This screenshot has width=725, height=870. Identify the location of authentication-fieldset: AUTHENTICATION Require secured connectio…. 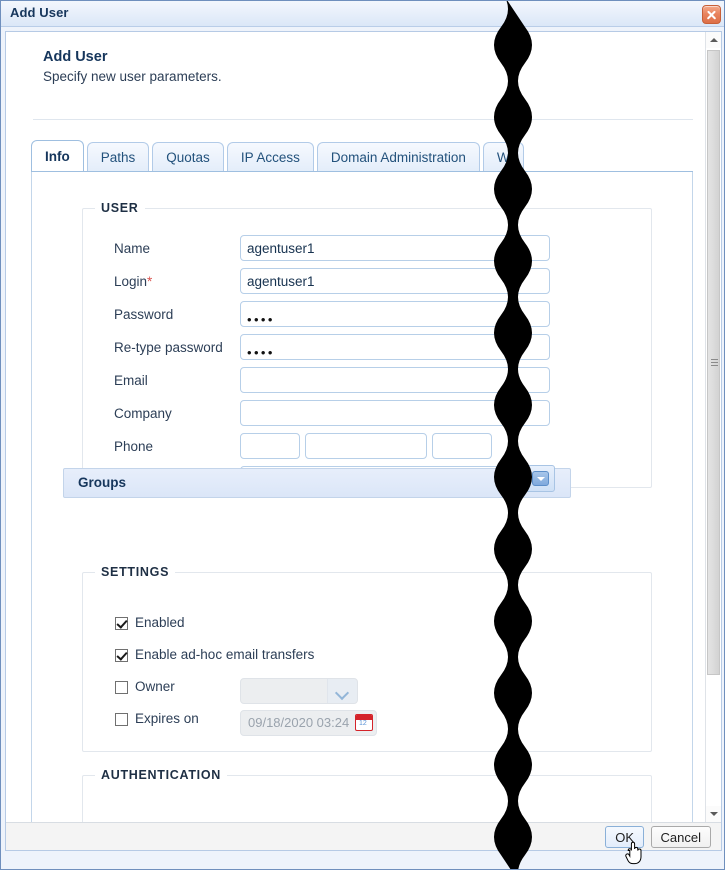
(367, 795).